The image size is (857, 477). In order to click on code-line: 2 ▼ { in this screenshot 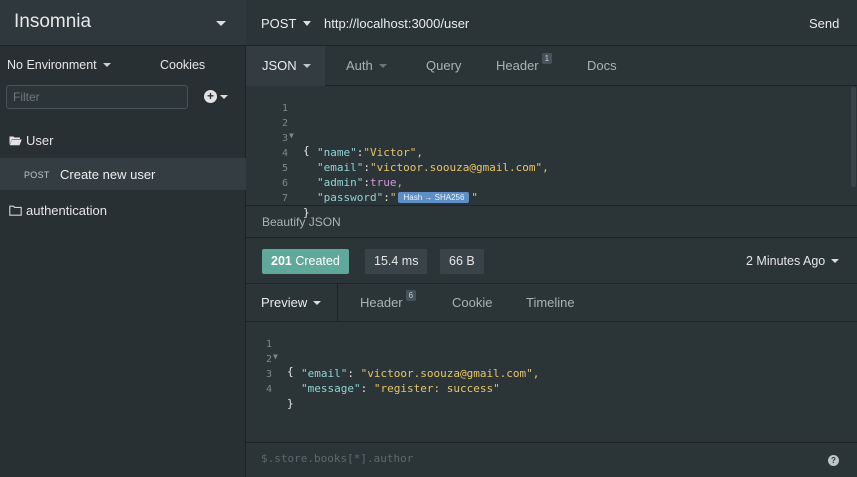, I will do `click(546, 131)`.